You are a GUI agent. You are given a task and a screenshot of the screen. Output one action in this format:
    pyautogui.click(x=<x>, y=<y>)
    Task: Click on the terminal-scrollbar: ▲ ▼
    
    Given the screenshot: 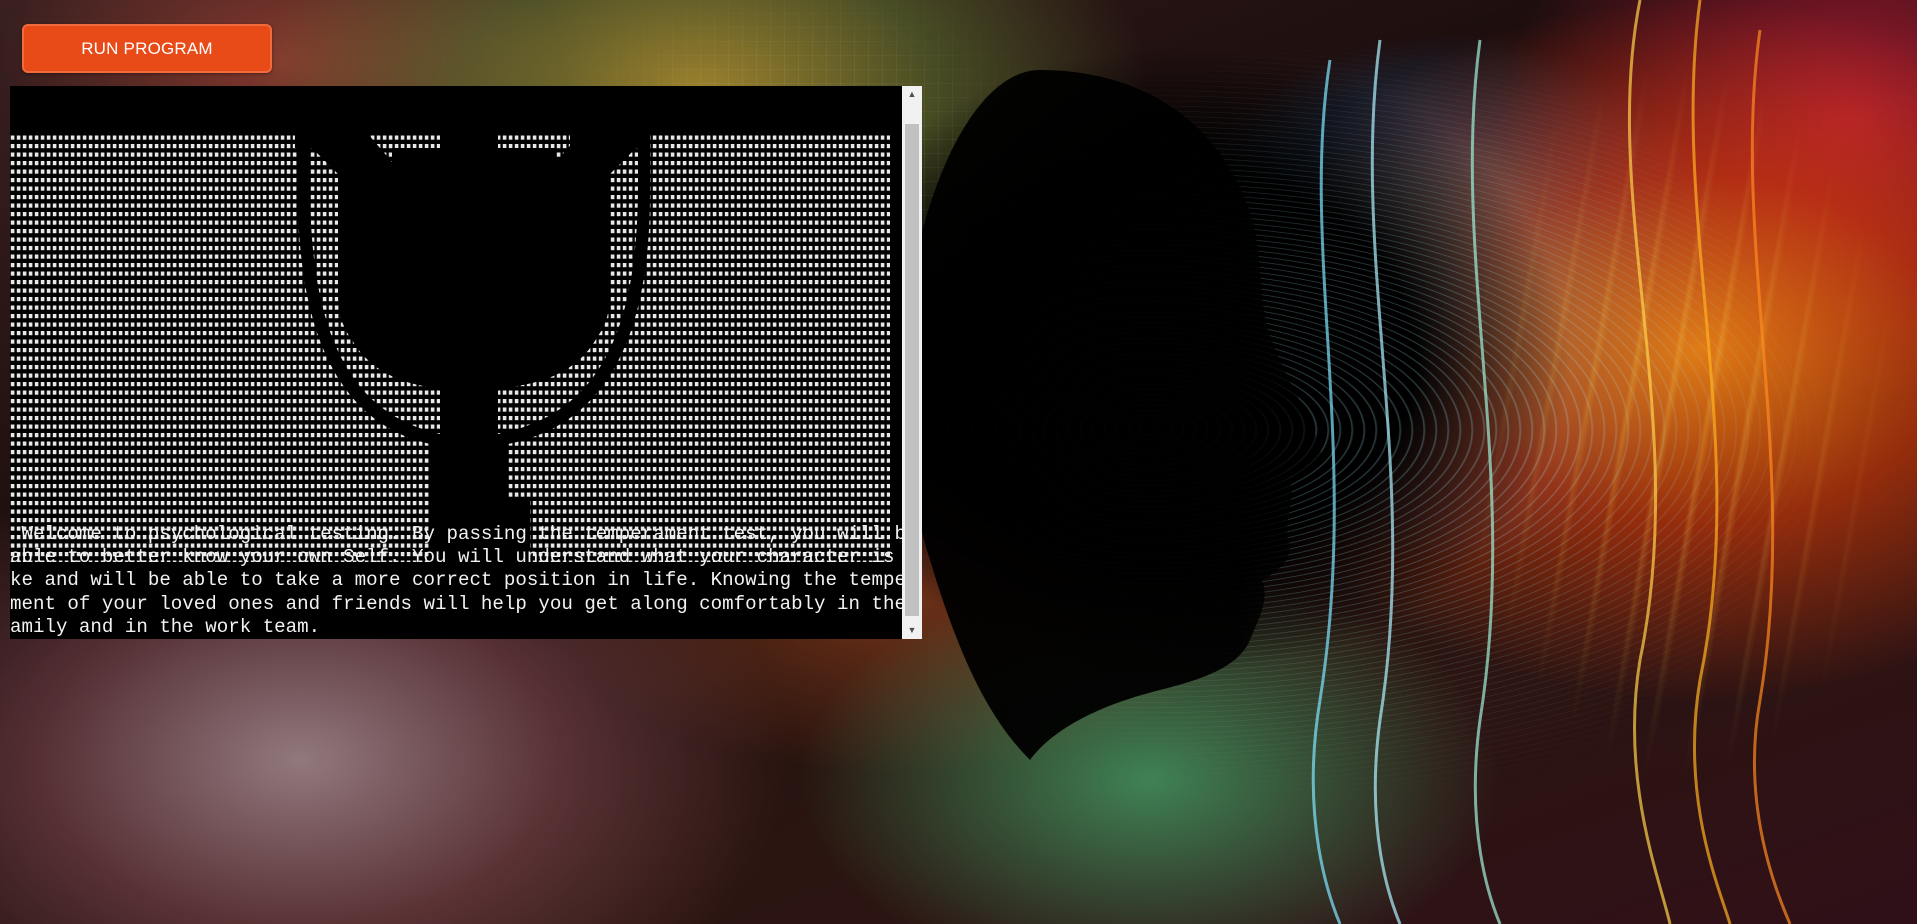 What is the action you would take?
    pyautogui.click(x=912, y=362)
    